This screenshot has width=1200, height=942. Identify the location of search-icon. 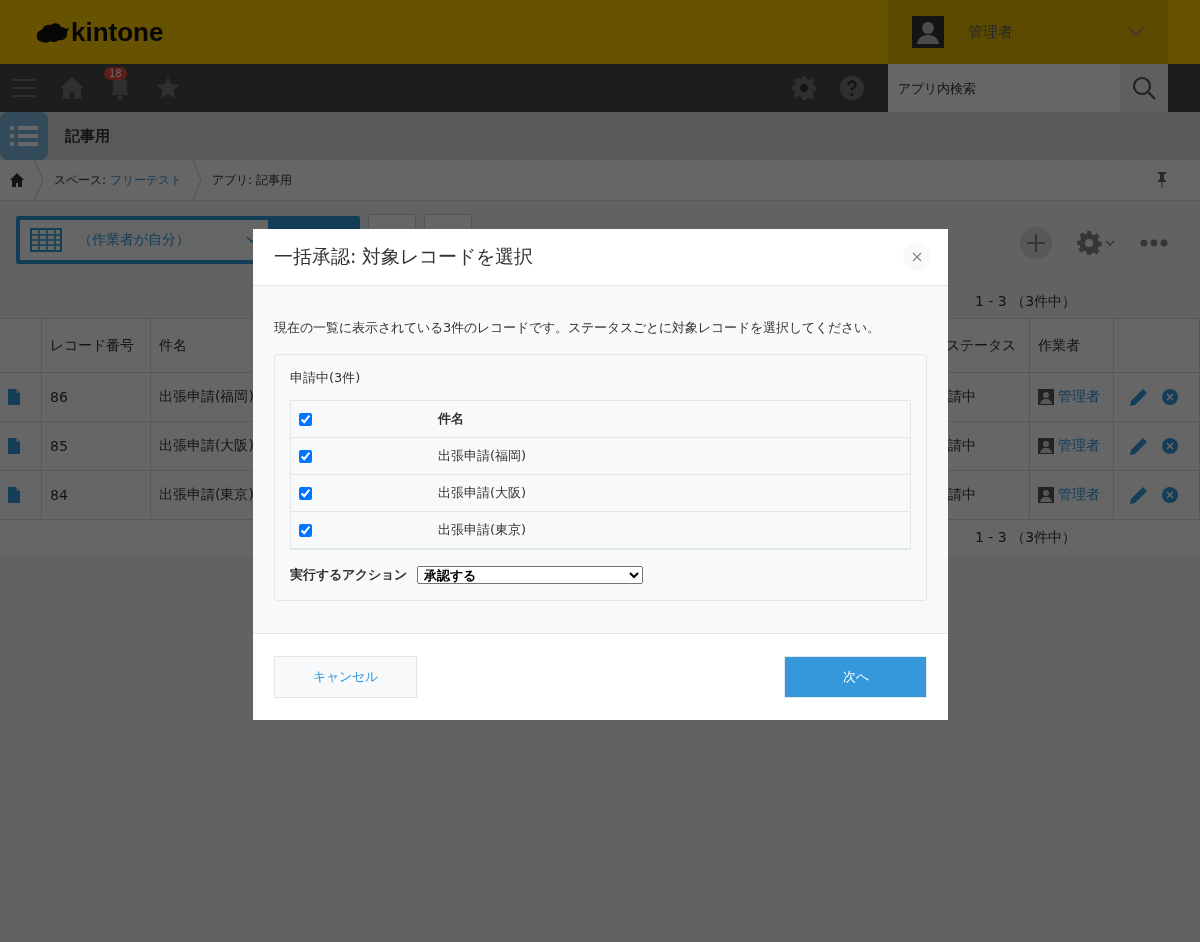
(1144, 88).